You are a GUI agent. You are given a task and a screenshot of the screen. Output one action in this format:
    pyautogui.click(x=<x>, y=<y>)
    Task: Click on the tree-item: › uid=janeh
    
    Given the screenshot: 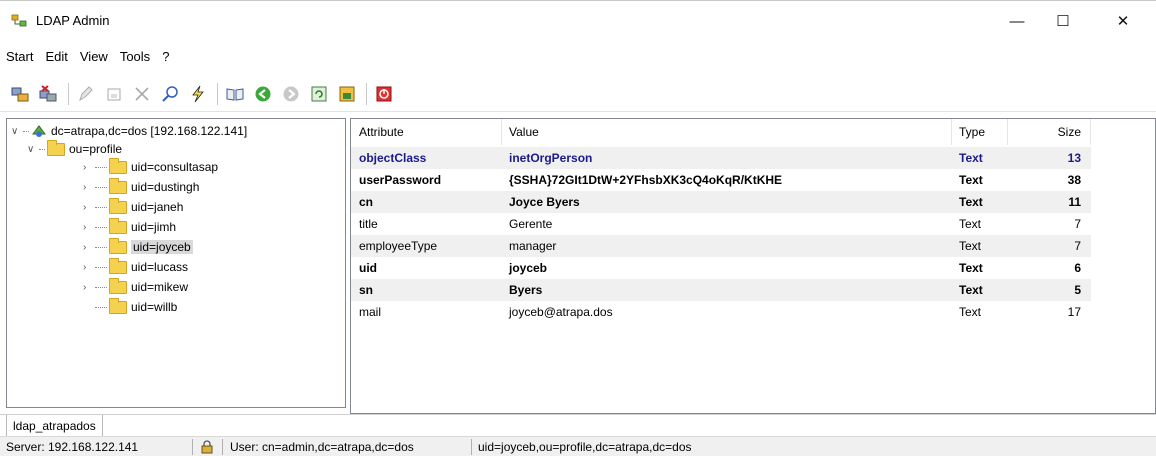 What is the action you would take?
    pyautogui.click(x=133, y=207)
    